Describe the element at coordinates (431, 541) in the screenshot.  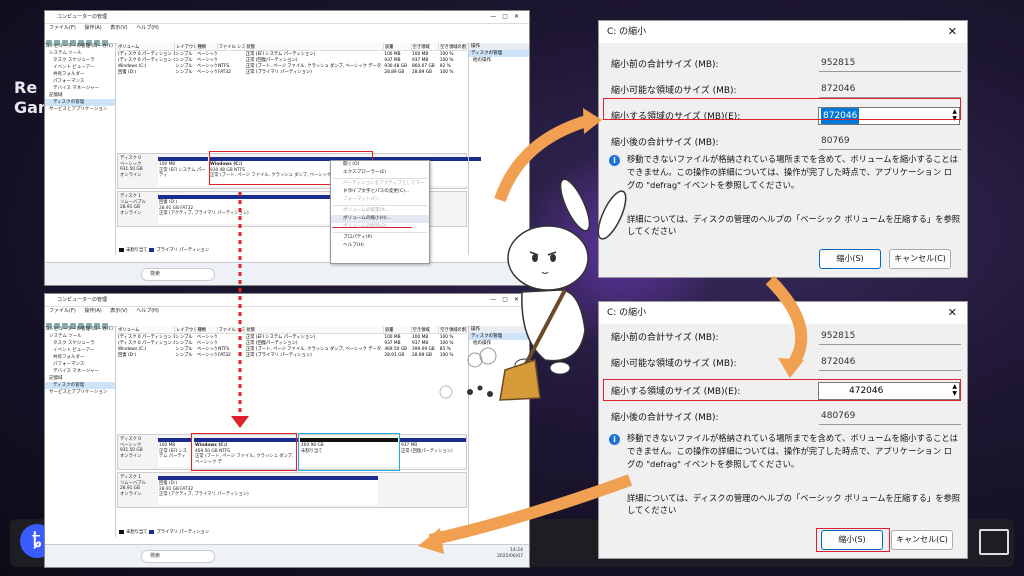
I see `arrow-to-result-head` at that location.